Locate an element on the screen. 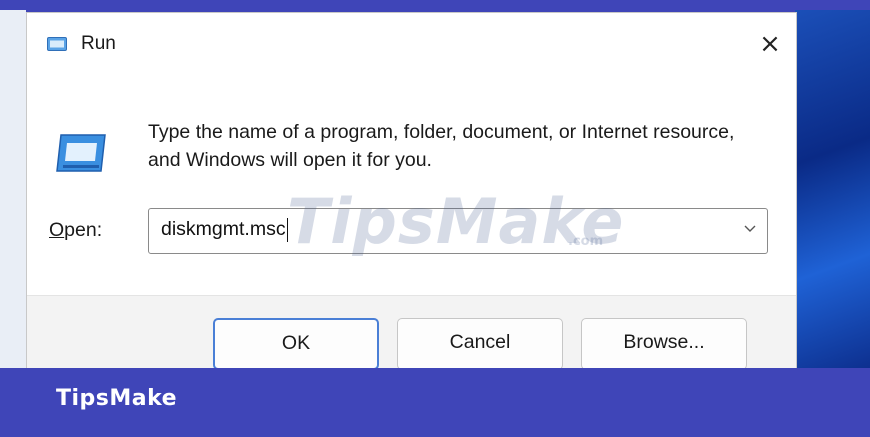 This screenshot has width=870, height=437. run-large-icon is located at coordinates (81, 153).